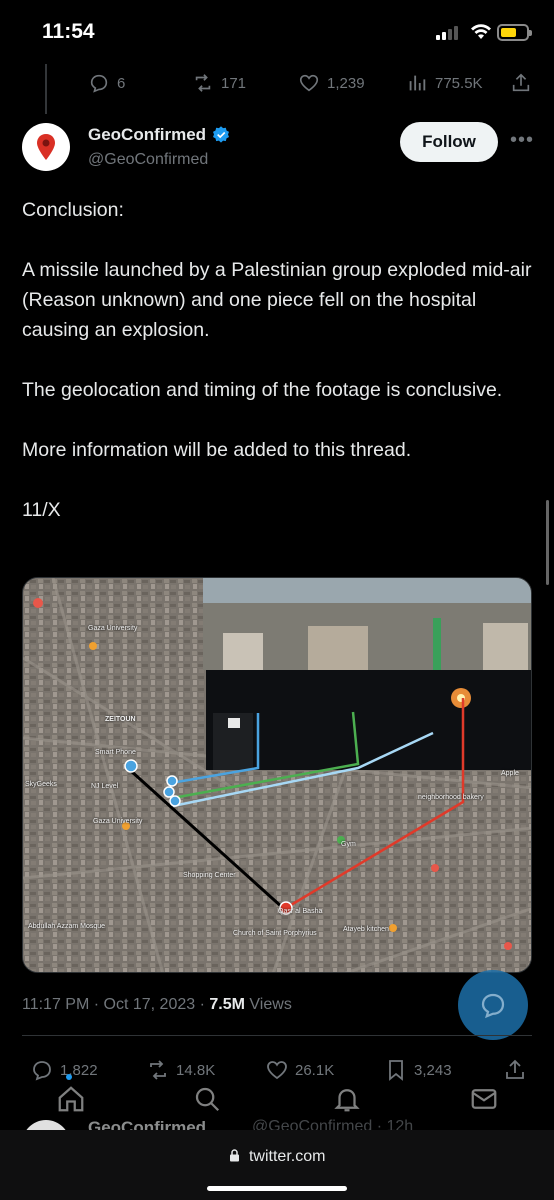  Describe the element at coordinates (46, 89) in the screenshot. I see `thread-connector-line` at that location.